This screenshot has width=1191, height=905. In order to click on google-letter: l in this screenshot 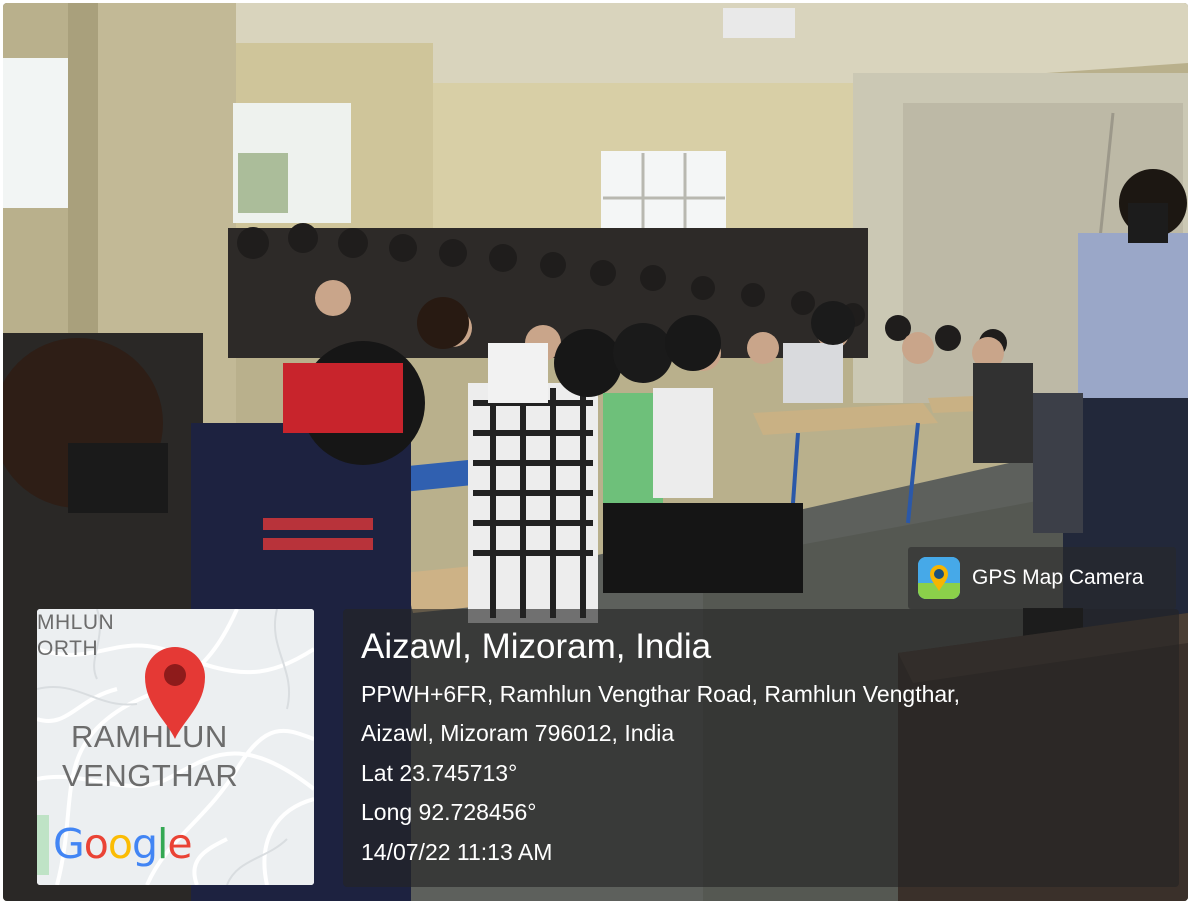, I will do `click(162, 844)`.